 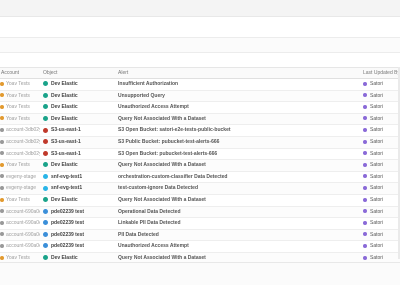 What do you see at coordinates (238, 84) in the screenshot?
I see `alert-cell: Insufficient Authorization` at bounding box center [238, 84].